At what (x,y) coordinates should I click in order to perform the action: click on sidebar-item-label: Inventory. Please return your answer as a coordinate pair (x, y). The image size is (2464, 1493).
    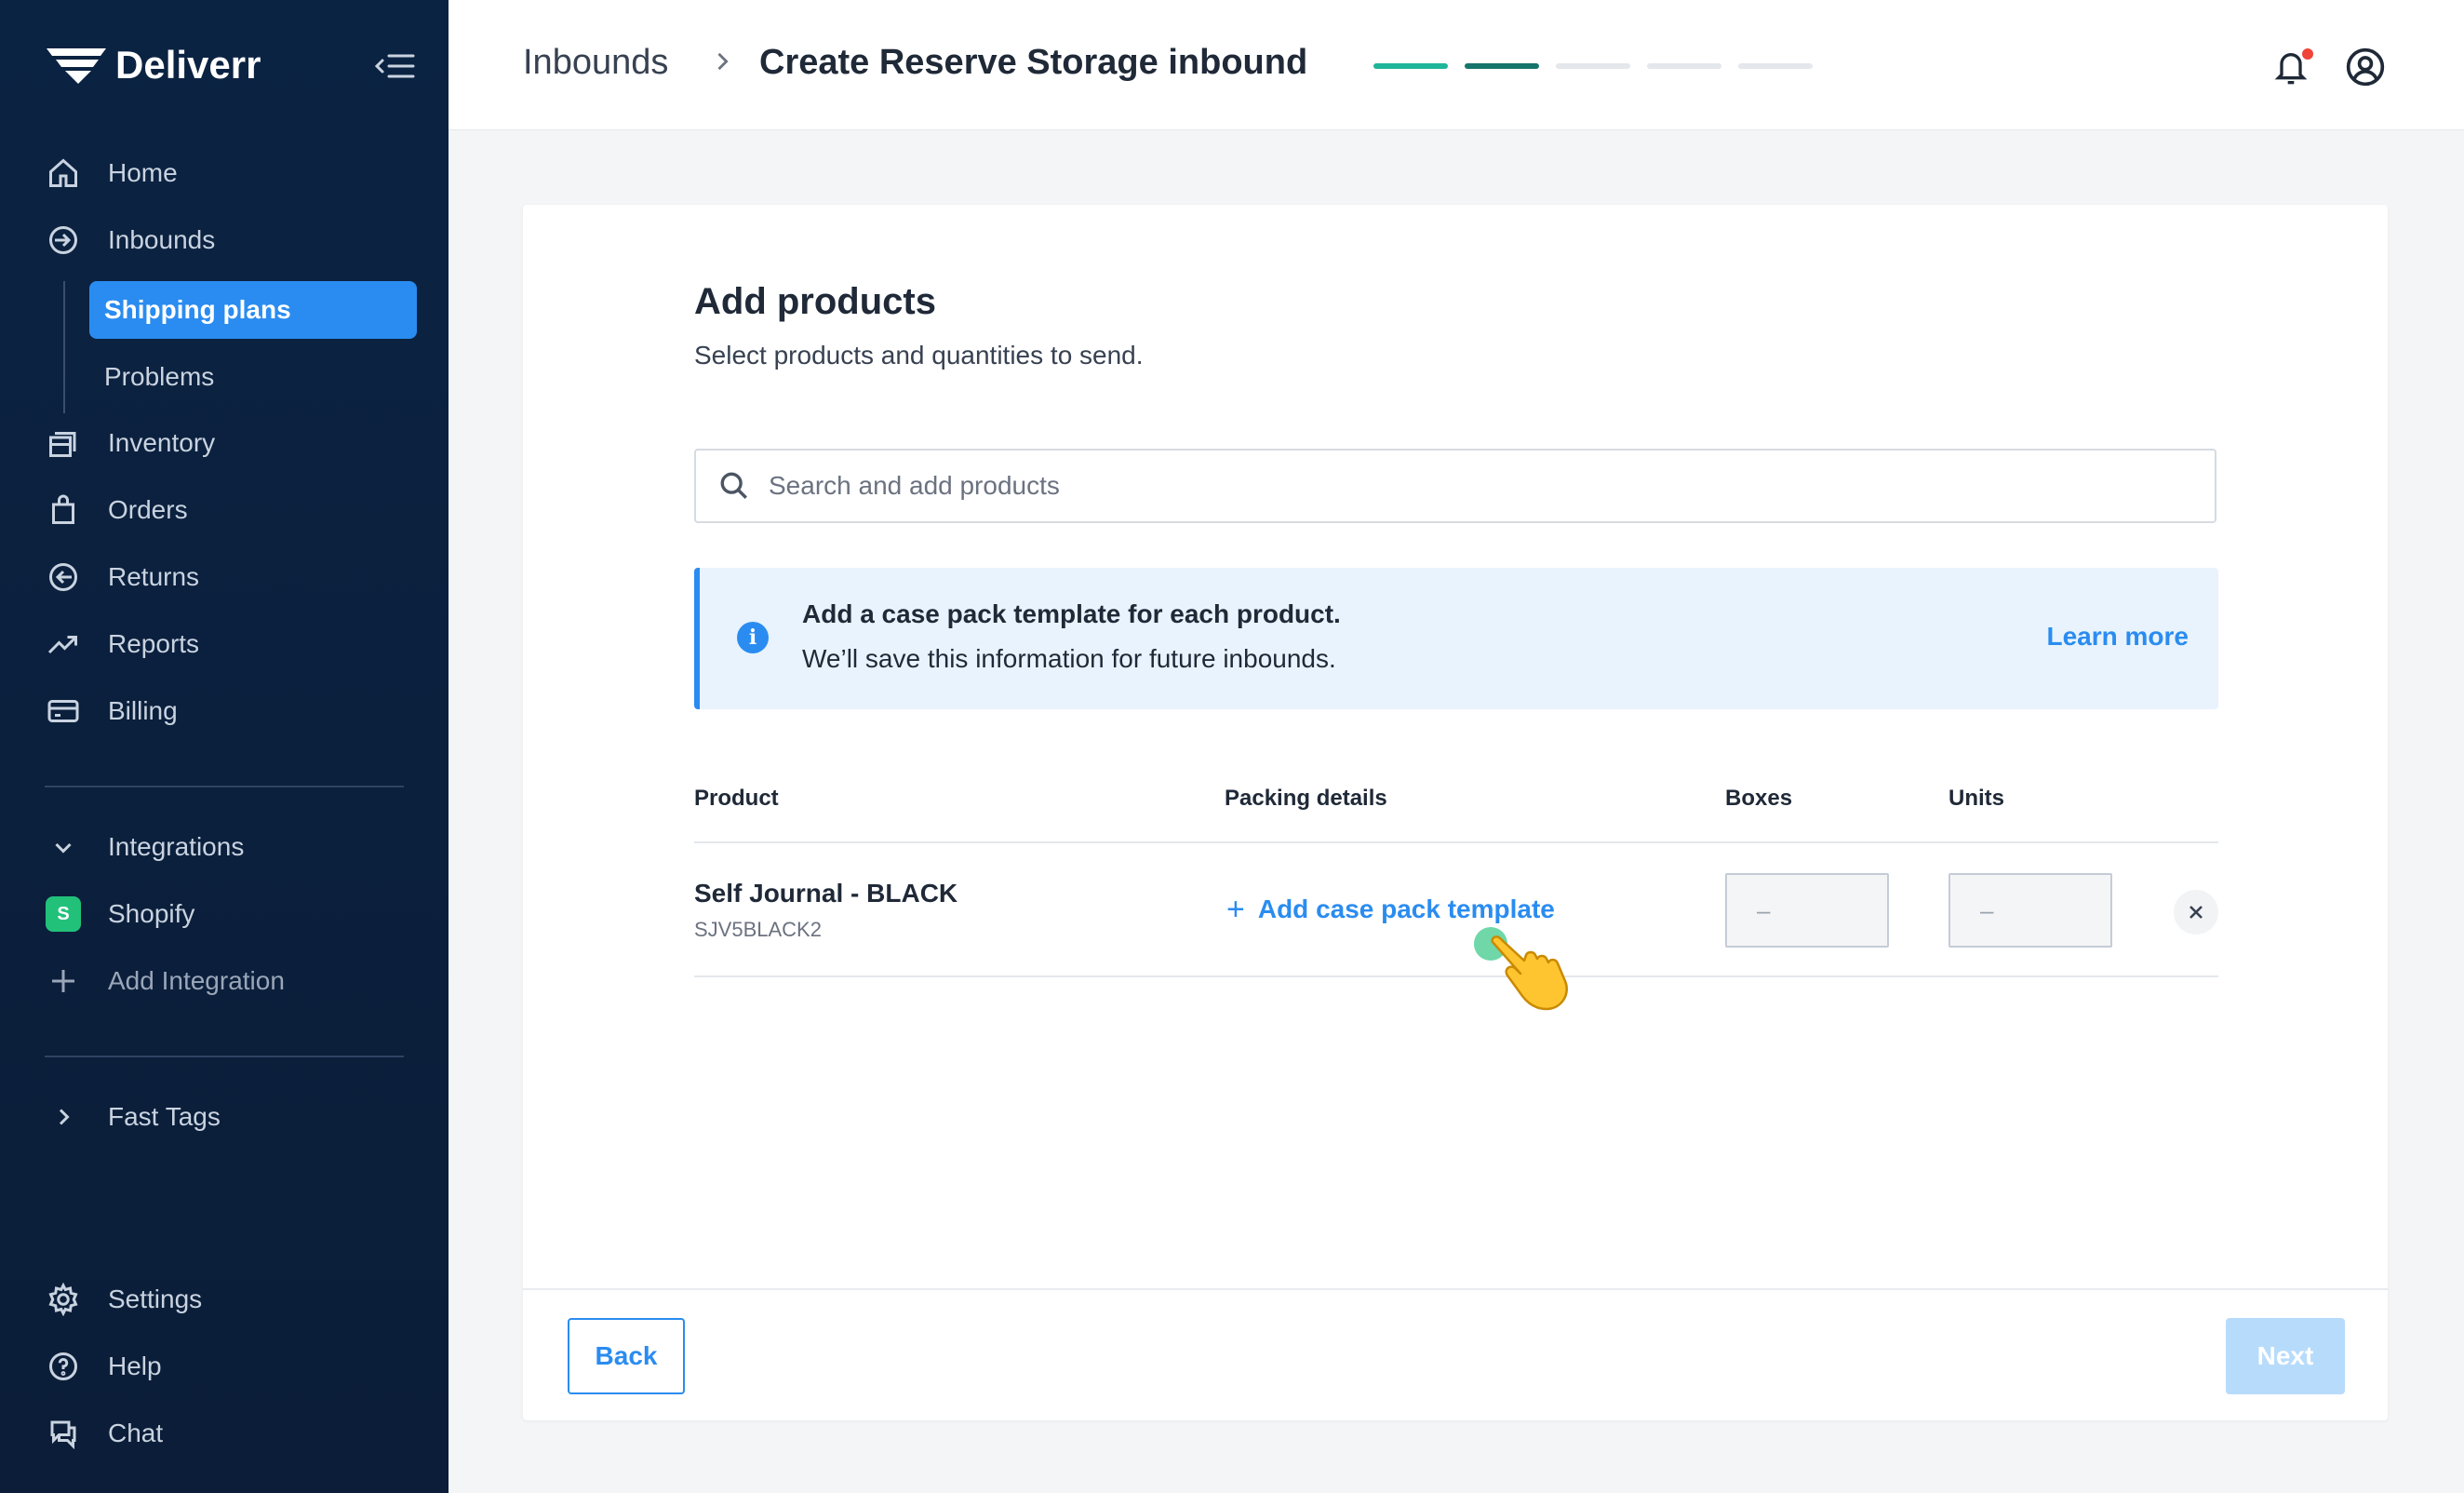
    Looking at the image, I should click on (162, 443).